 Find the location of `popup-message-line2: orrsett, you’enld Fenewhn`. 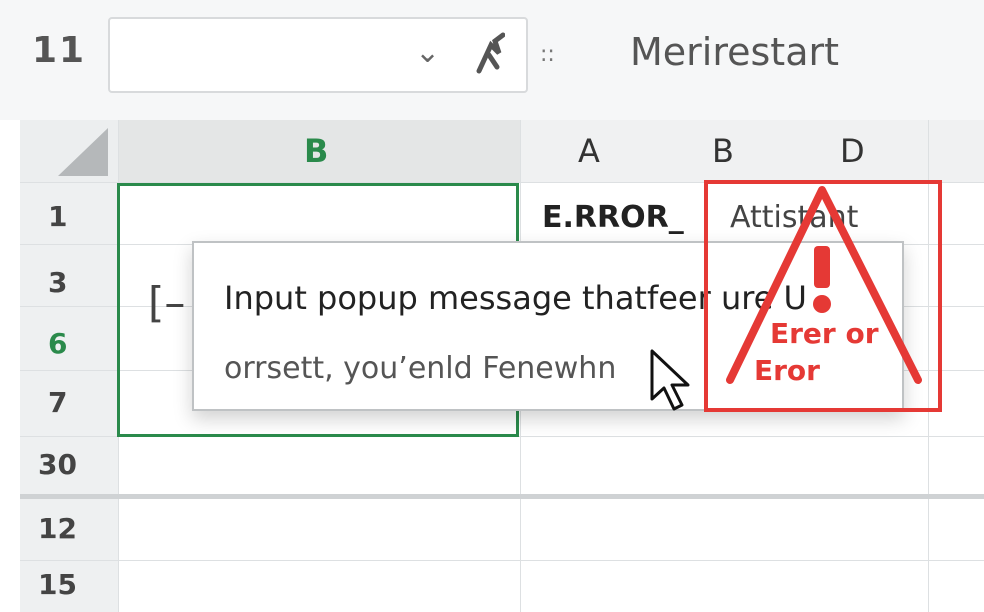

popup-message-line2: orrsett, you’enld Fenewhn is located at coordinates (420, 368).